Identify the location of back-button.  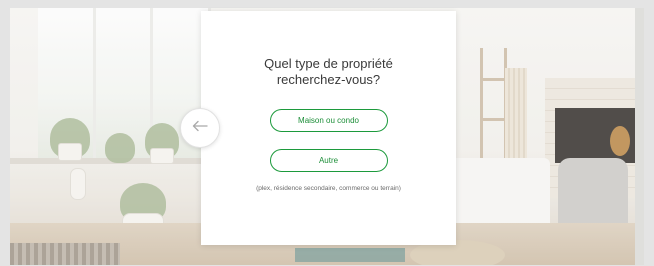
(200, 128).